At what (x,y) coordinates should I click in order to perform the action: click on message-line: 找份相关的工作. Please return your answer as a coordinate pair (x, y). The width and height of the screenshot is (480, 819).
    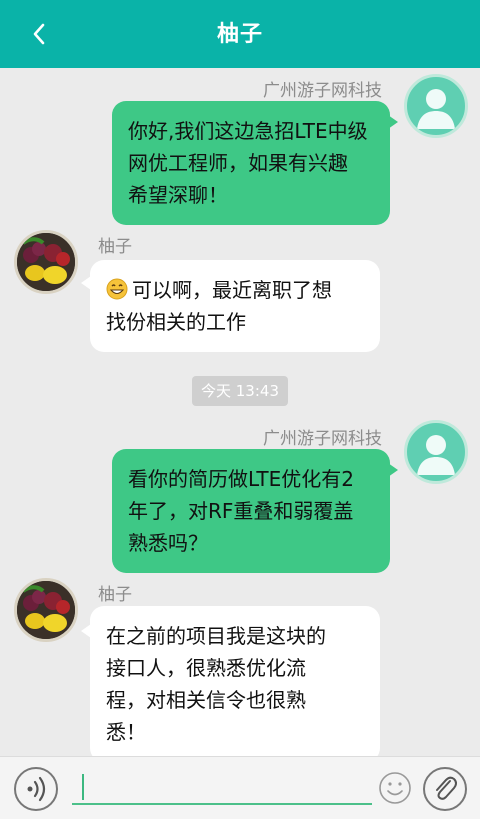
    Looking at the image, I should click on (176, 322).